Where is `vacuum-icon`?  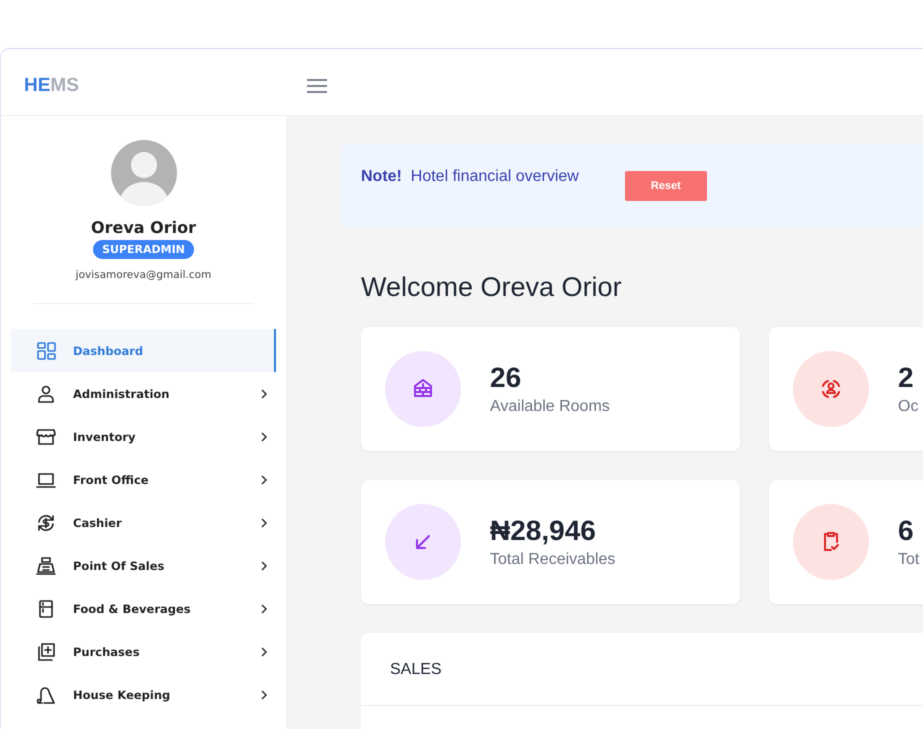
vacuum-icon is located at coordinates (46, 694).